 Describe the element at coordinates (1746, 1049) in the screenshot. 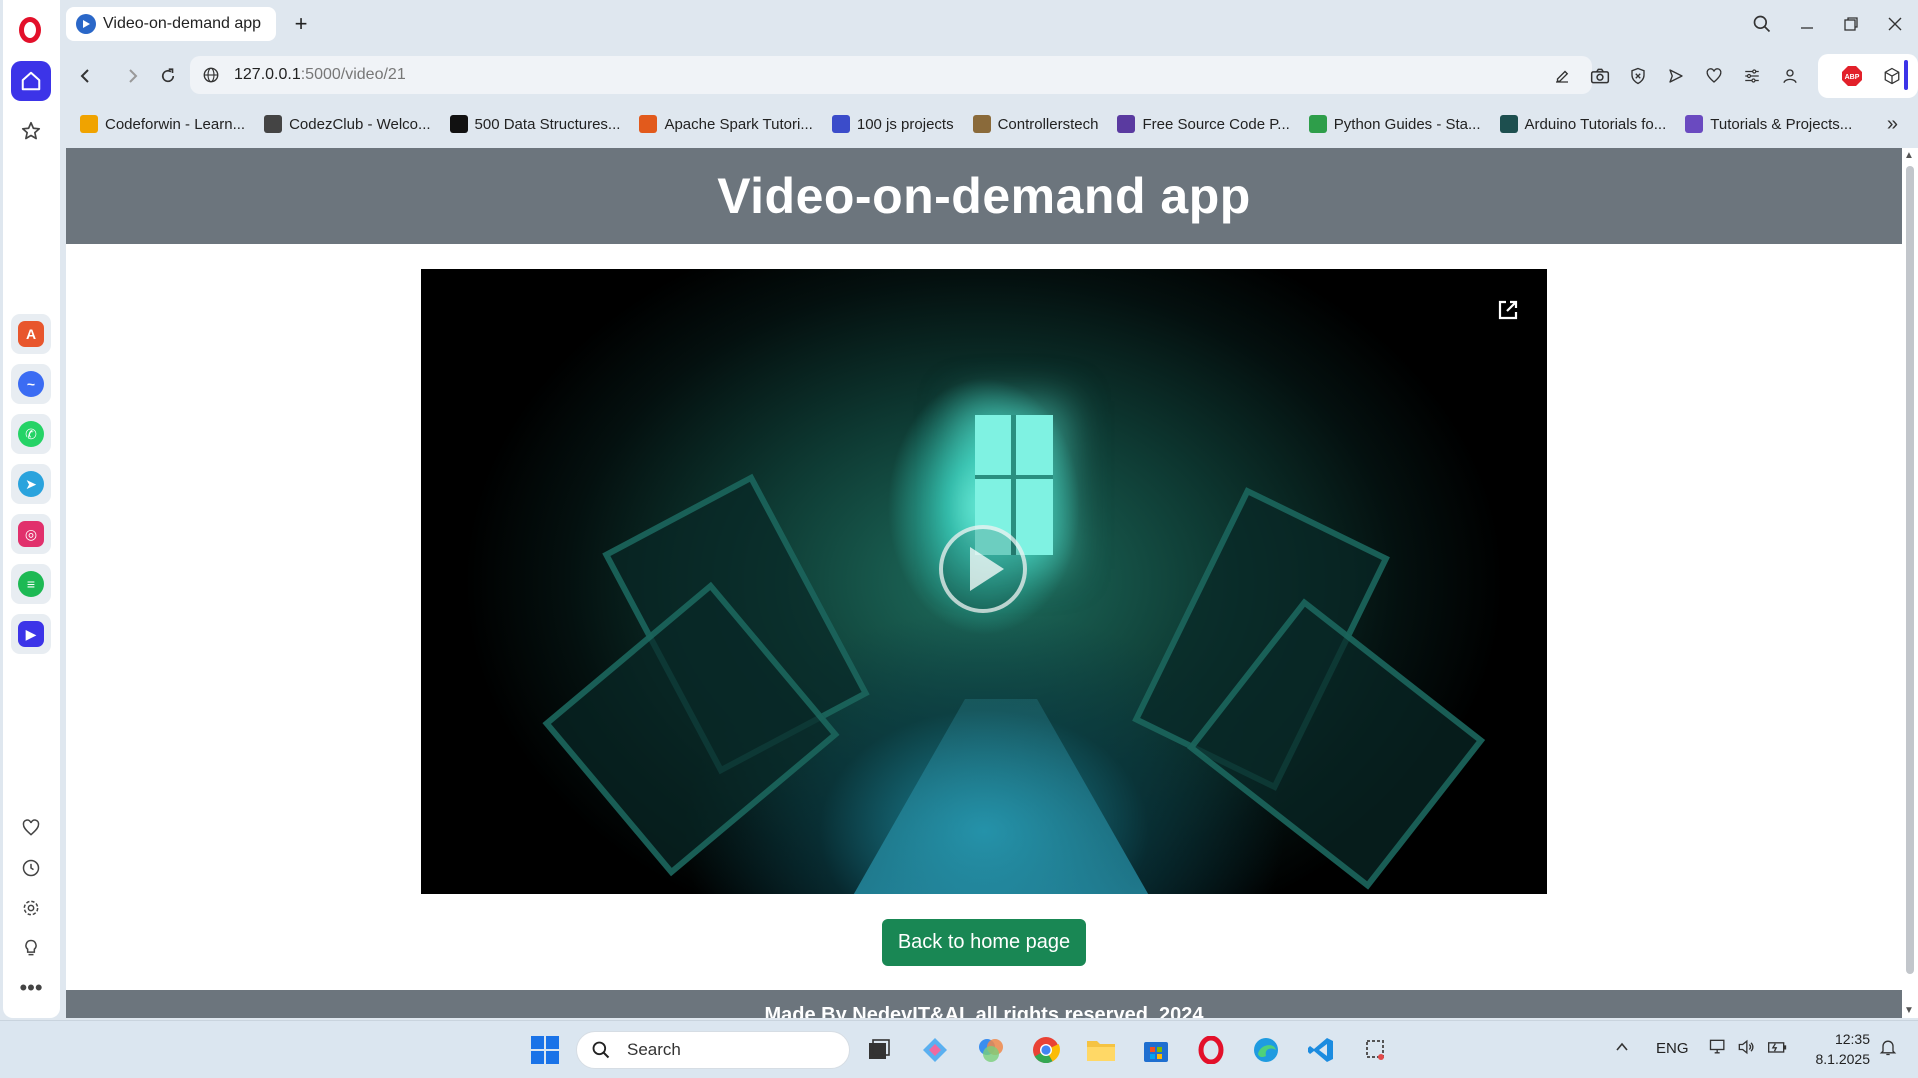

I see `volume-icon` at that location.